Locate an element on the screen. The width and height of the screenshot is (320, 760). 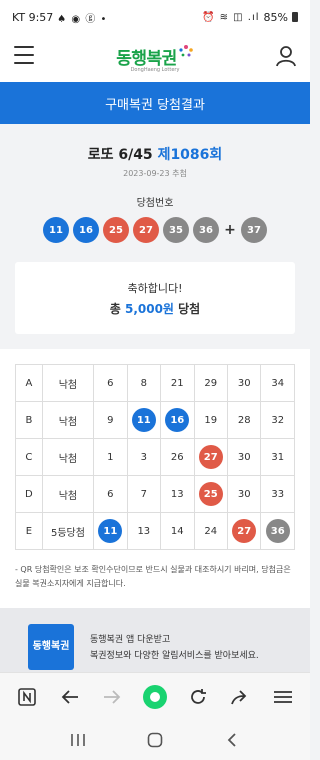
draw-date: 2023-09-23 추첨 is located at coordinates (155, 173).